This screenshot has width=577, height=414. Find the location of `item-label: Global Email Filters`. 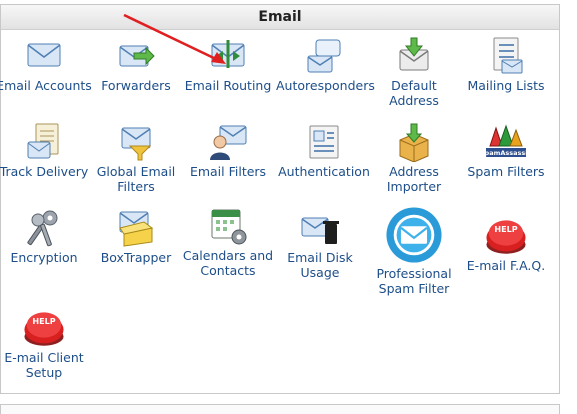

item-label: Global Email Filters is located at coordinates (136, 179).